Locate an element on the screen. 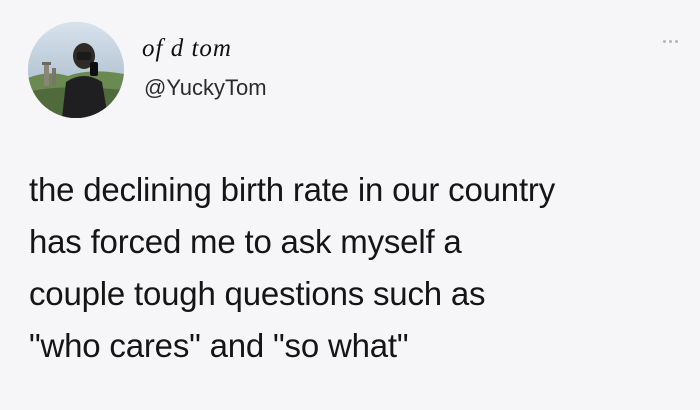 This screenshot has width=700, height=410. display-name: of d tom is located at coordinates (187, 48).